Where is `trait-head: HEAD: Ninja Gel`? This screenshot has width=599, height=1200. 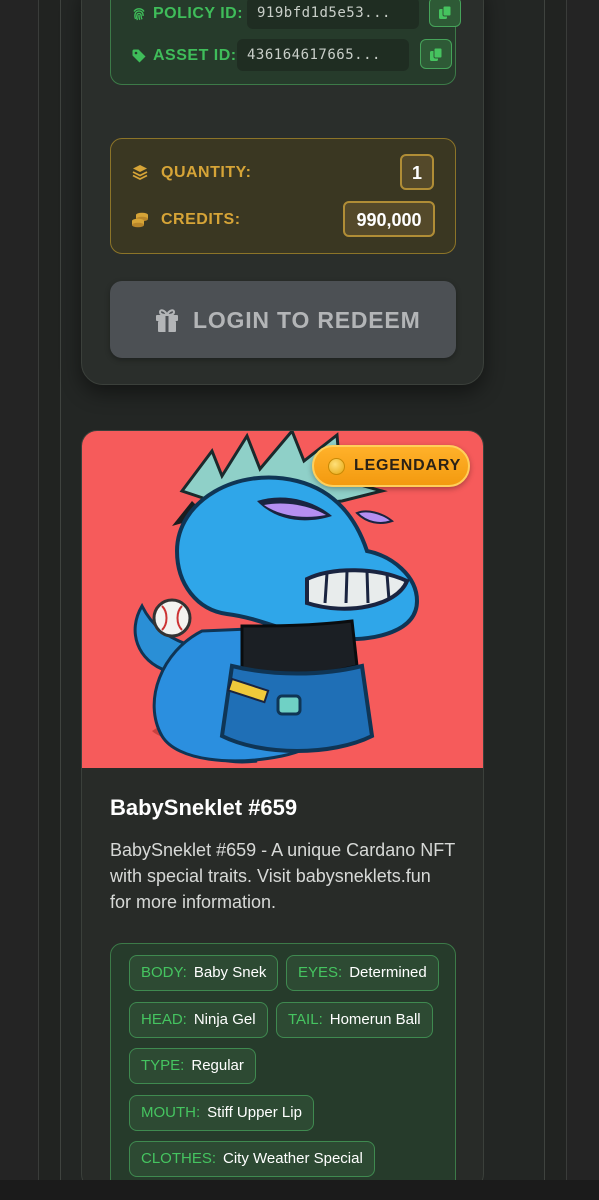 trait-head: HEAD: Ninja Gel is located at coordinates (198, 1020).